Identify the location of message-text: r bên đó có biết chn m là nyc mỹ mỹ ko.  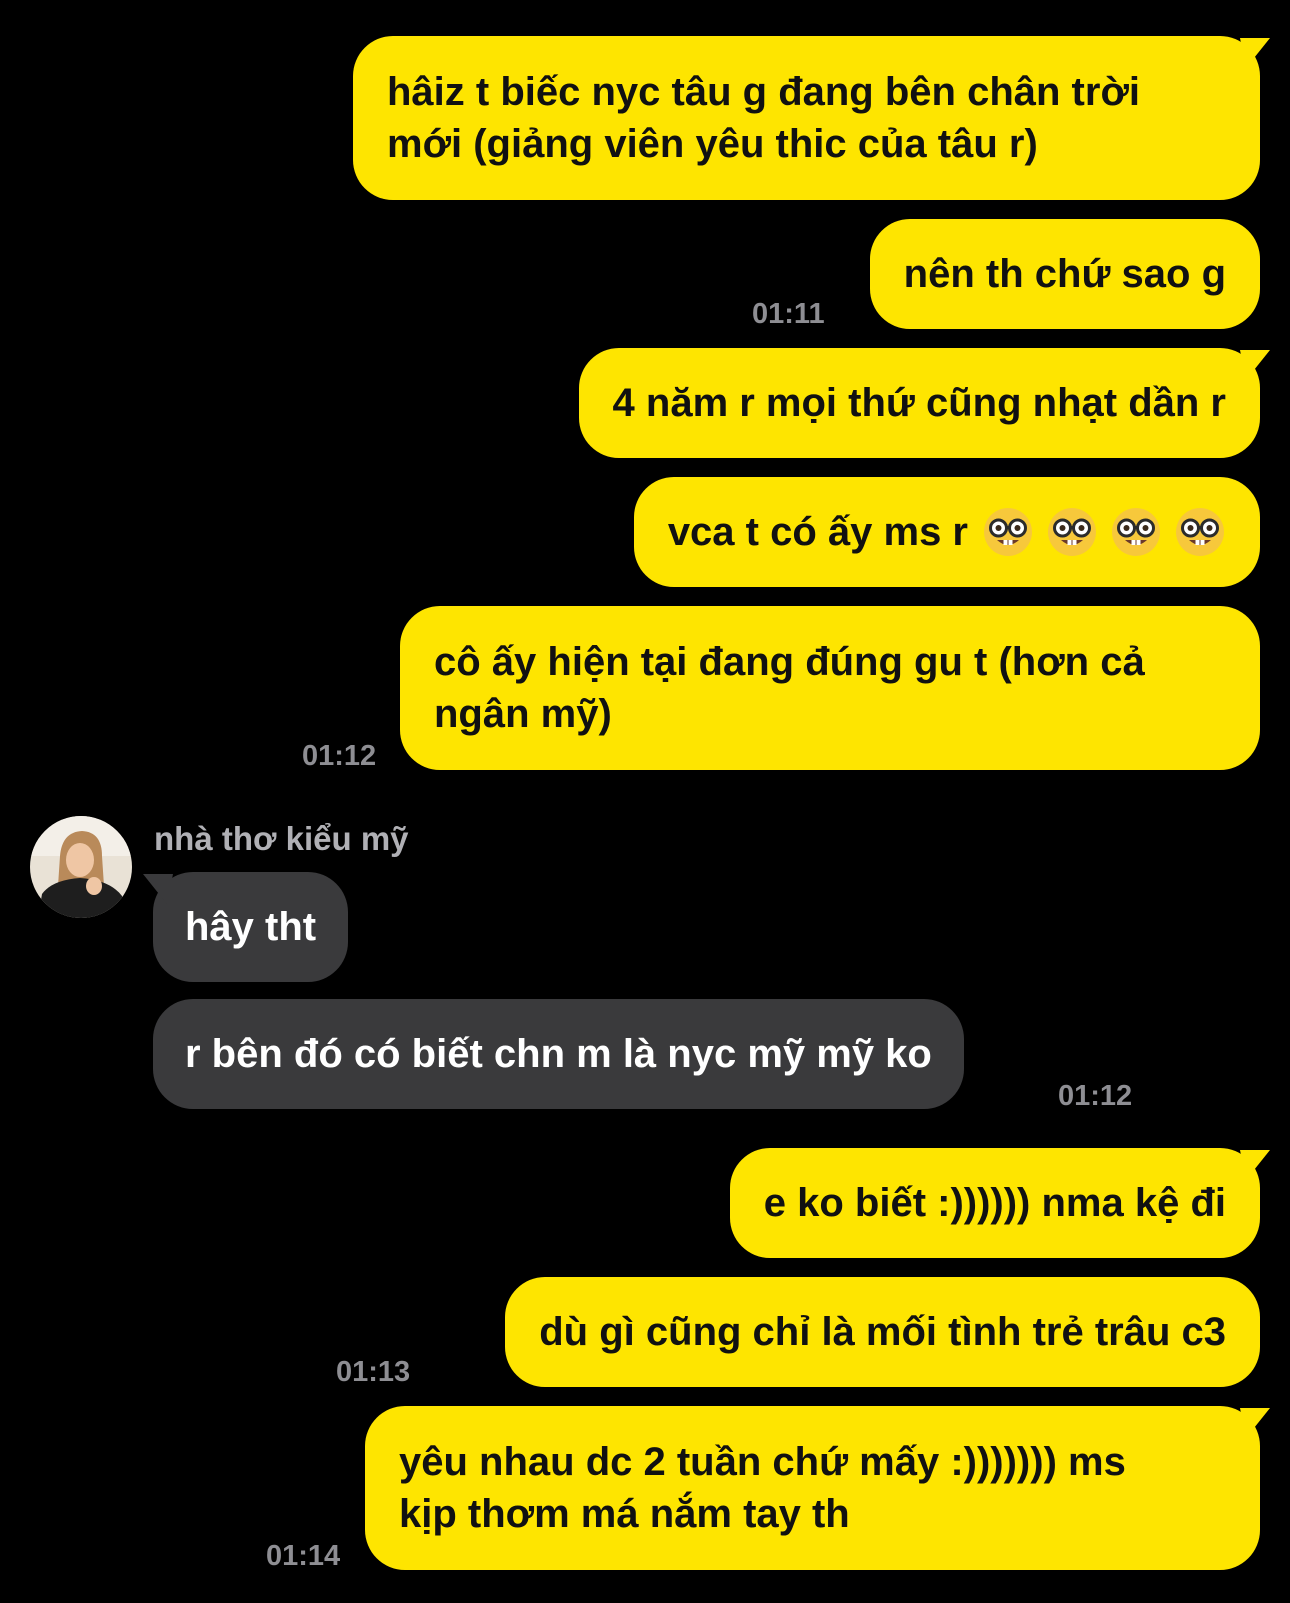
(558, 1054).